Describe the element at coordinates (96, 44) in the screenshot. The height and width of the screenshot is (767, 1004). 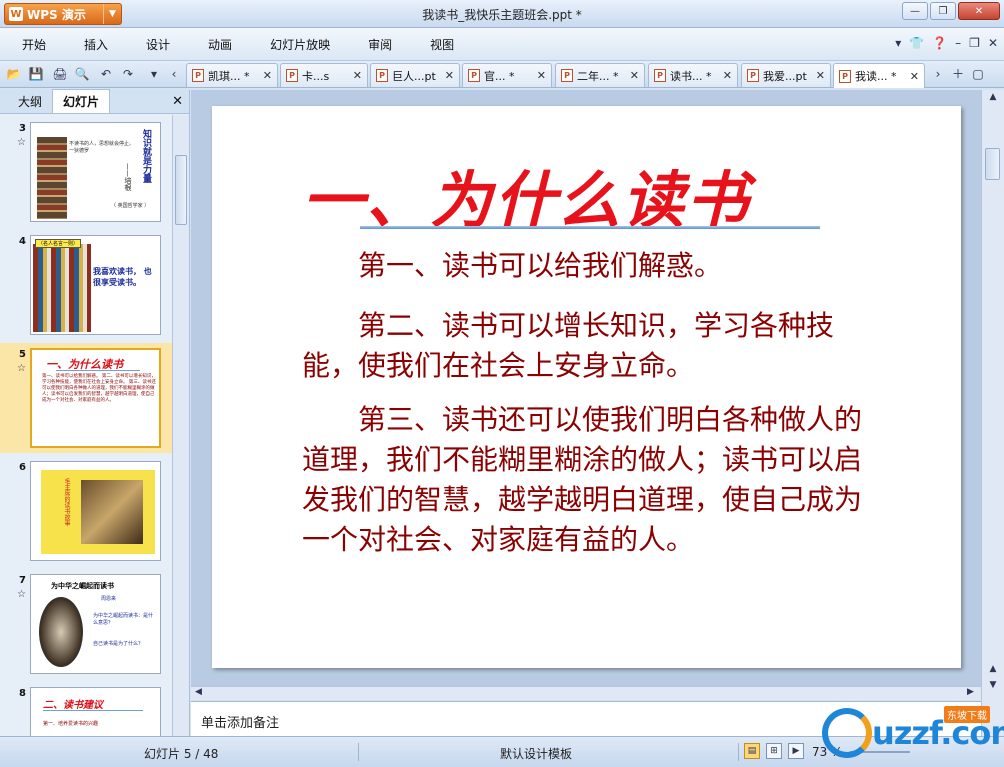
I see `menu-insert: 插入` at that location.